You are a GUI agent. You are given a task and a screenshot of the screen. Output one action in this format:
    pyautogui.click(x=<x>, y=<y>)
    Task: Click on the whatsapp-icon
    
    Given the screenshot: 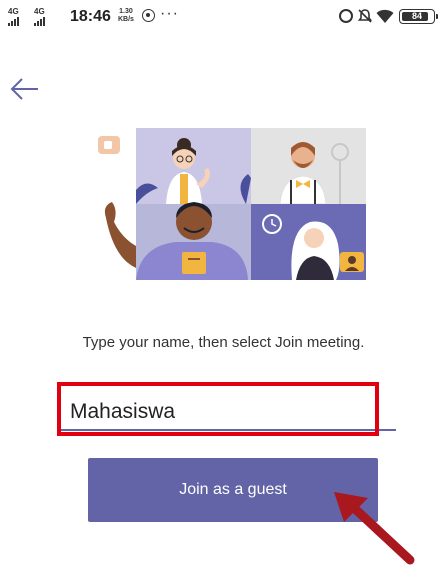 What is the action you would take?
    pyautogui.click(x=148, y=15)
    